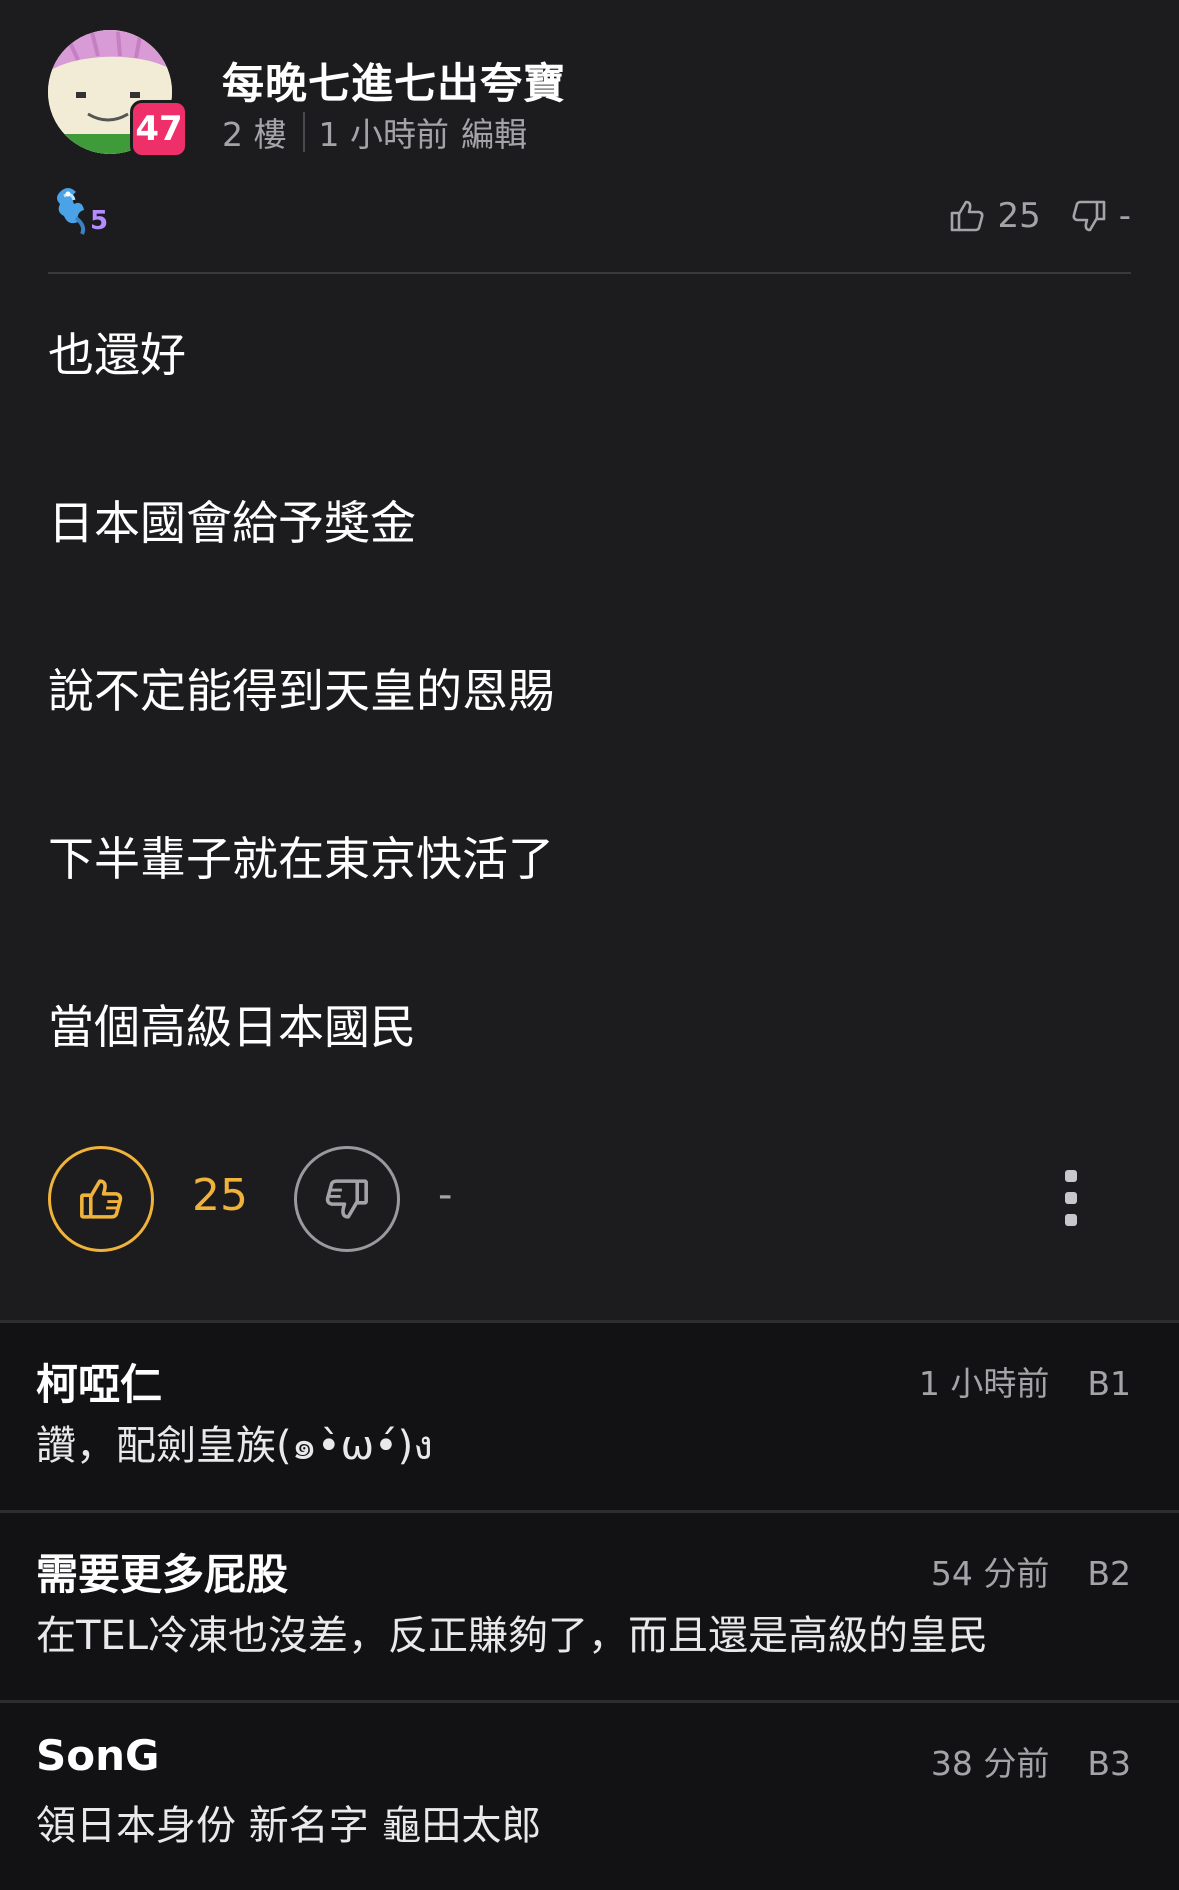 Image resolution: width=1179 pixels, height=1890 pixels. Describe the element at coordinates (1109, 1763) in the screenshot. I see `reply-floor: B3` at that location.